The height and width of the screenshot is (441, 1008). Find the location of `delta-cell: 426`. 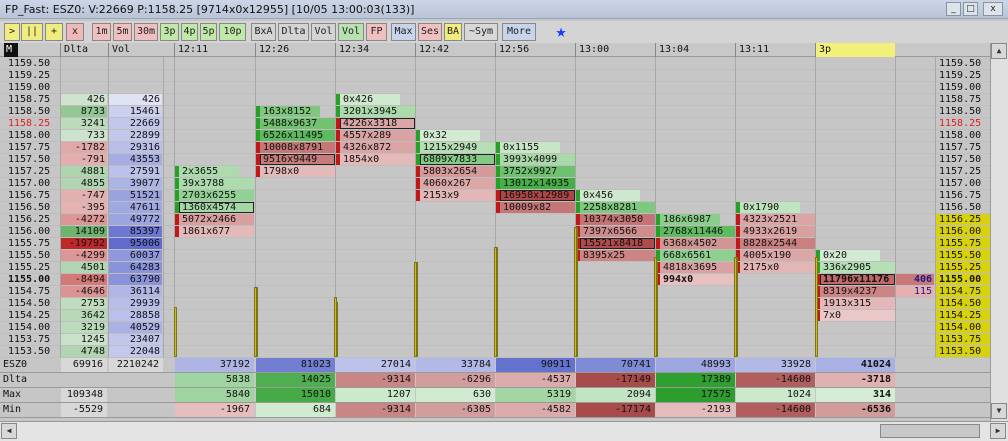

delta-cell: 426 is located at coordinates (84, 99).